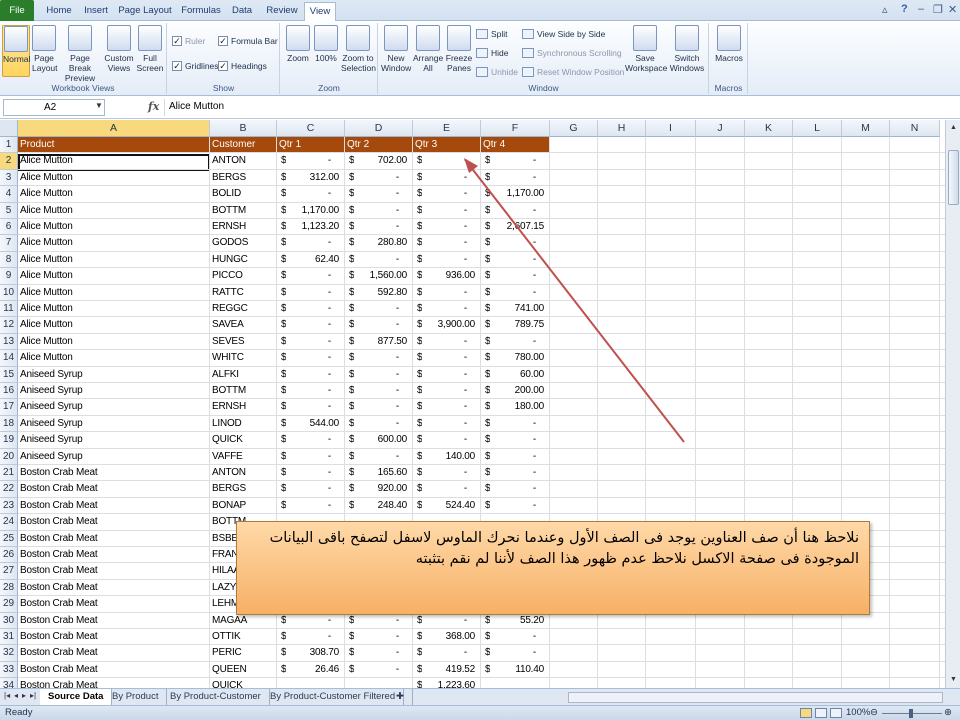 This screenshot has height=720, width=960. Describe the element at coordinates (248, 41) in the screenshot. I see `formula-bar-checkbox: ✓ Formula Bar` at that location.